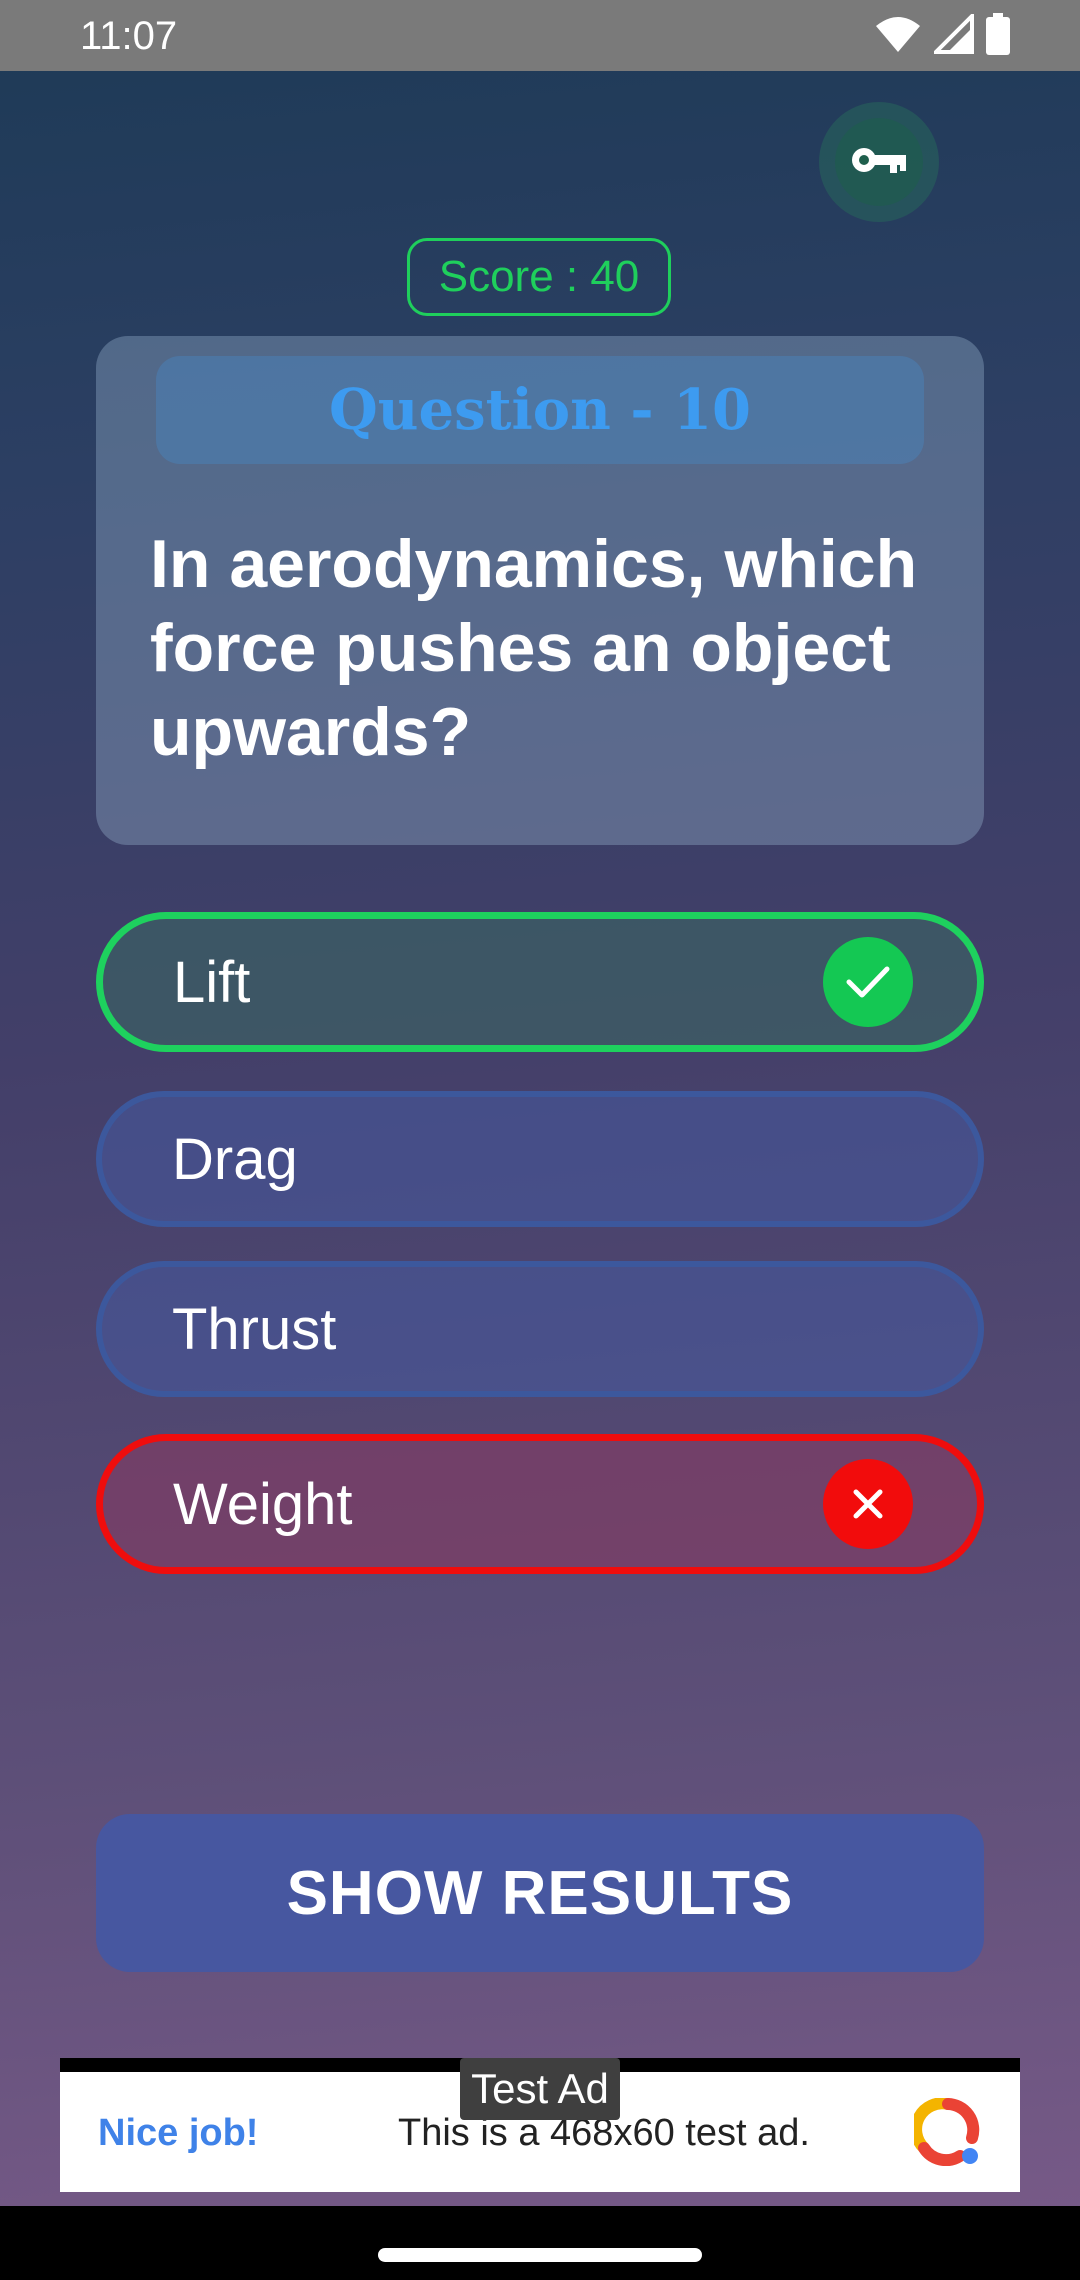 The height and width of the screenshot is (2280, 1080). What do you see at coordinates (540, 35) in the screenshot?
I see `status-bar: 11:07` at bounding box center [540, 35].